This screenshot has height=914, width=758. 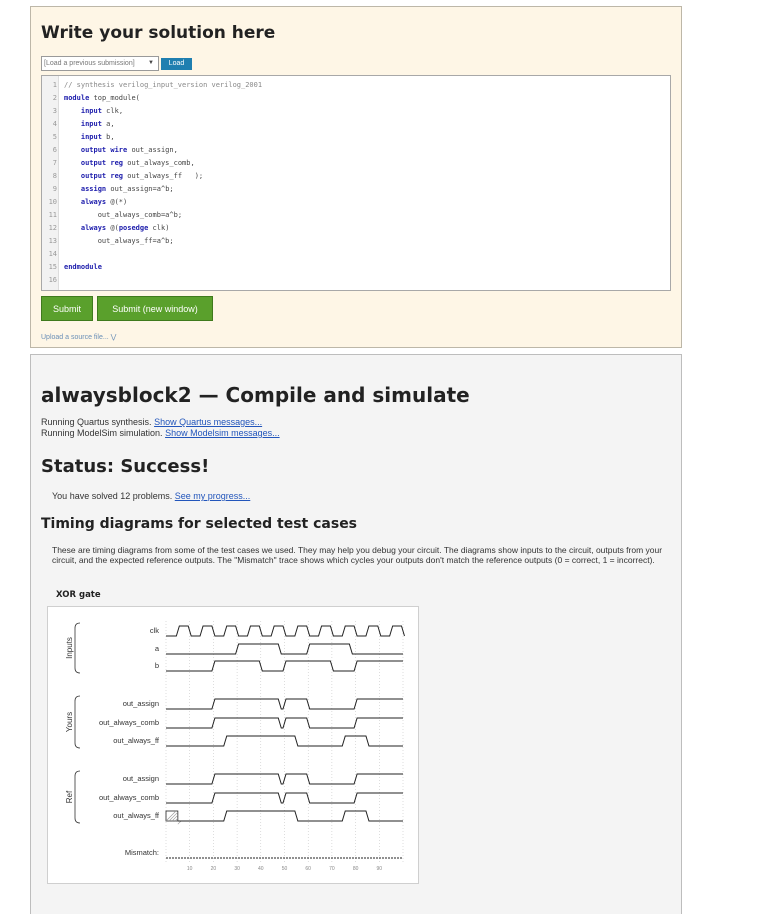 I want to click on time-tick-label: 20, so click(x=214, y=869).